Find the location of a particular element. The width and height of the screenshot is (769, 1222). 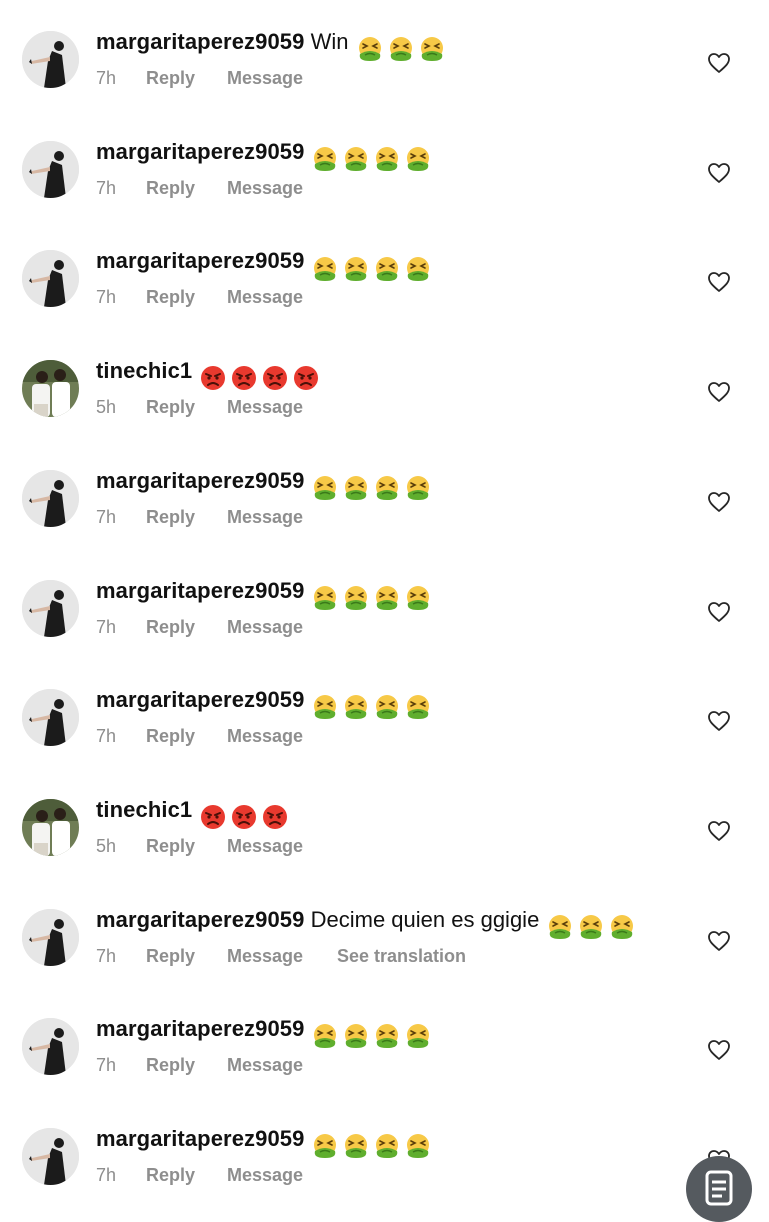

comment-meta: 5h Reply Message is located at coordinates (216, 407).